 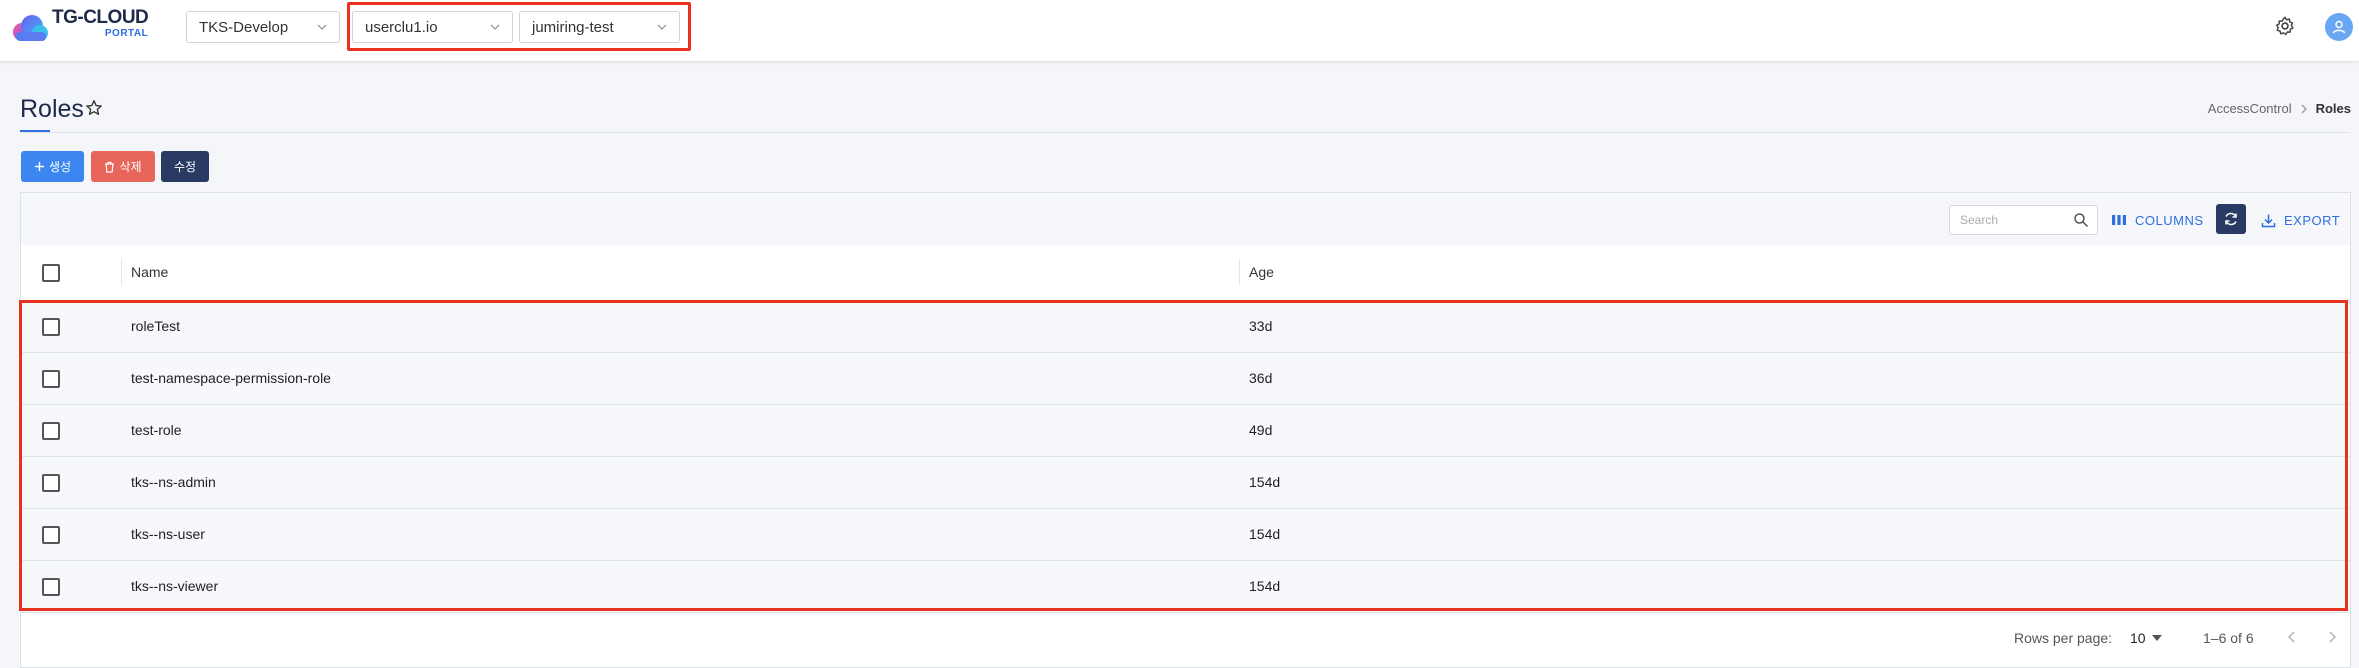 I want to click on cloud-logo-icon, so click(x=30, y=28).